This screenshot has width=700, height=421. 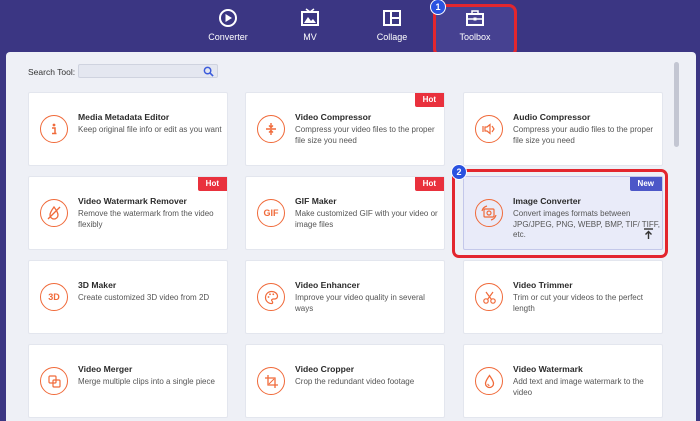 What do you see at coordinates (208, 71) in the screenshot?
I see `search-icon` at bounding box center [208, 71].